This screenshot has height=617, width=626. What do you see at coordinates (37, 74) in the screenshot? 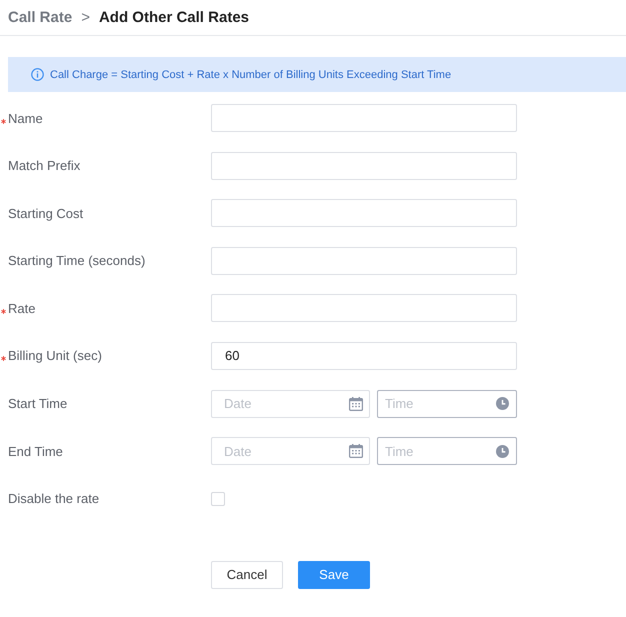
I see `info-icon` at bounding box center [37, 74].